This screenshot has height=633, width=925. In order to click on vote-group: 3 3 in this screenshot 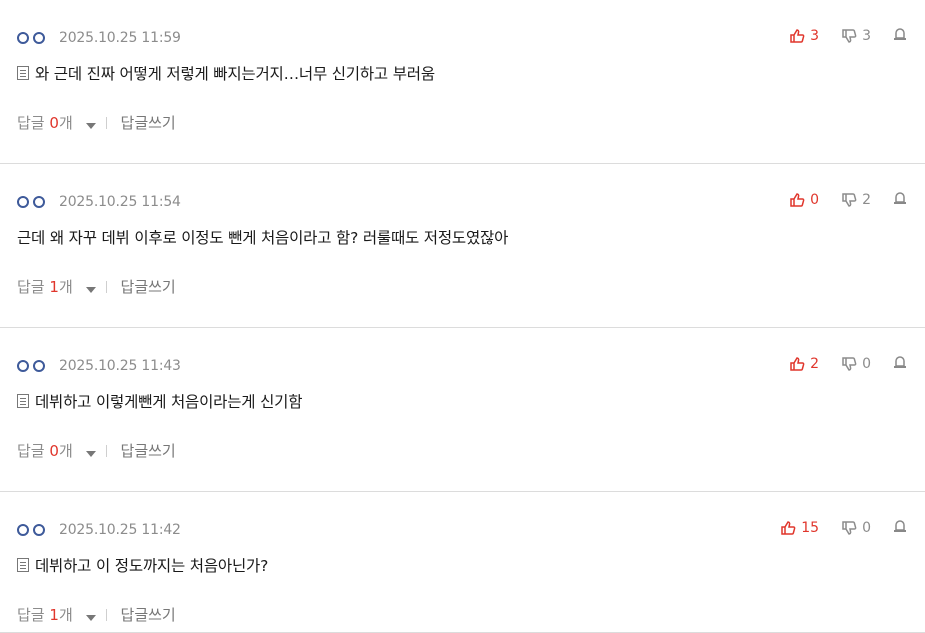, I will do `click(848, 36)`.